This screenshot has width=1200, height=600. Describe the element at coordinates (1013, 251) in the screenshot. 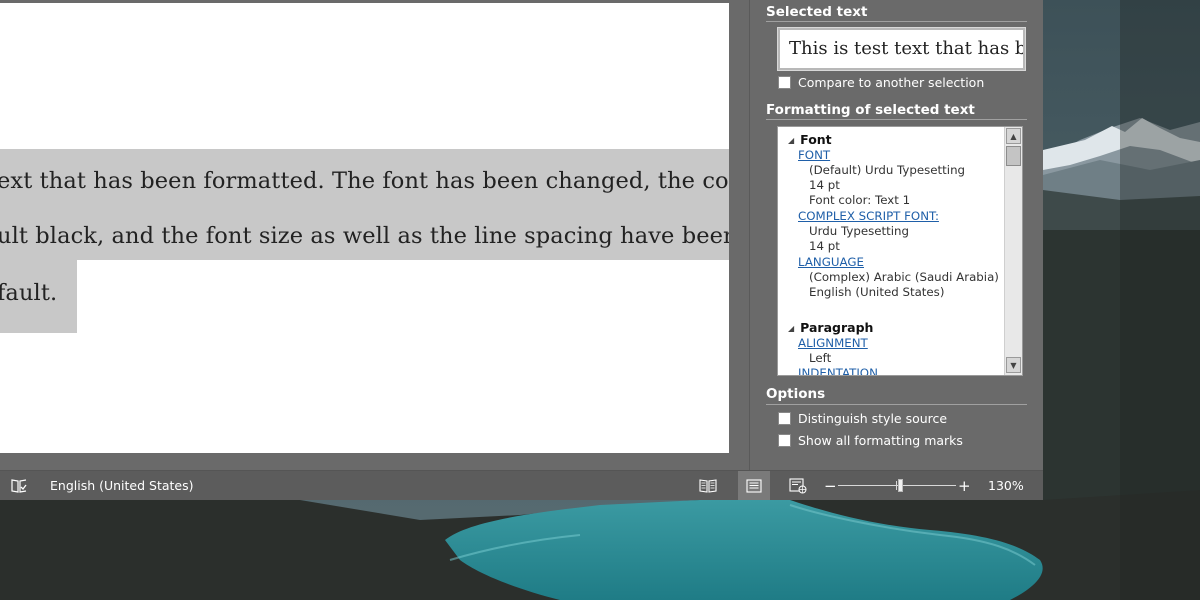

I see `vertical-scrollbar: ▲ ▼` at that location.